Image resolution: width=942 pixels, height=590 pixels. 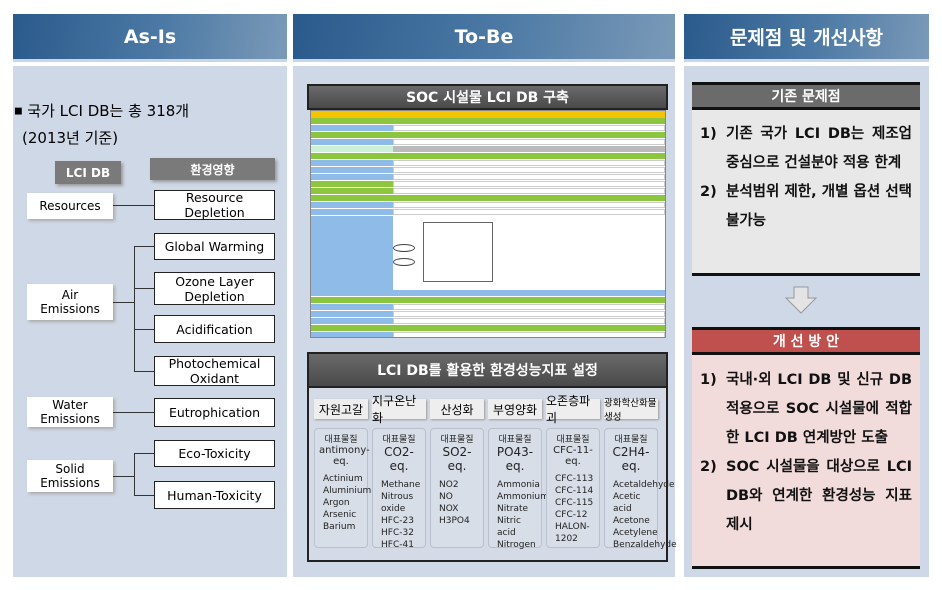 What do you see at coordinates (70, 206) in the screenshot?
I see `lci-resources: Resources` at bounding box center [70, 206].